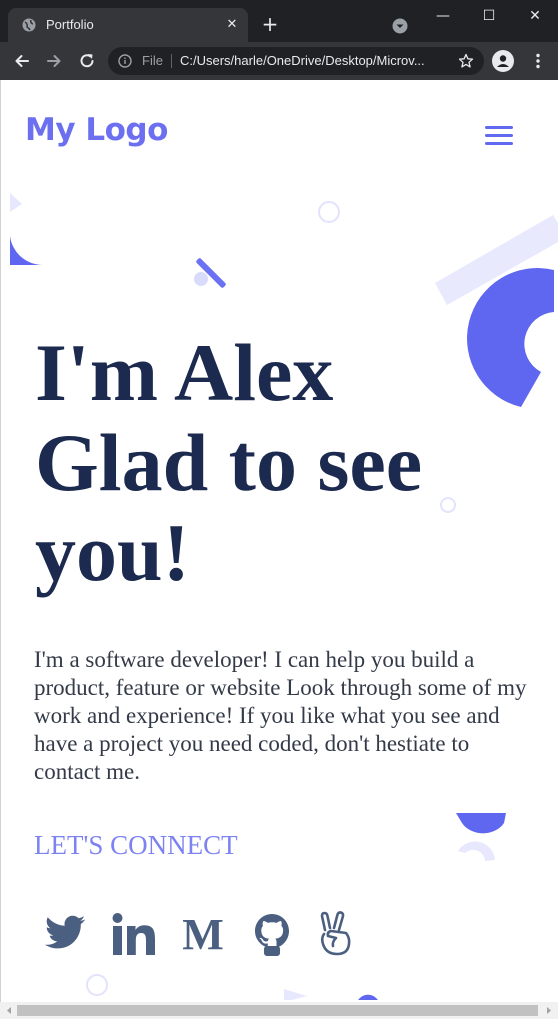  I want to click on forward-icon, so click(54, 61).